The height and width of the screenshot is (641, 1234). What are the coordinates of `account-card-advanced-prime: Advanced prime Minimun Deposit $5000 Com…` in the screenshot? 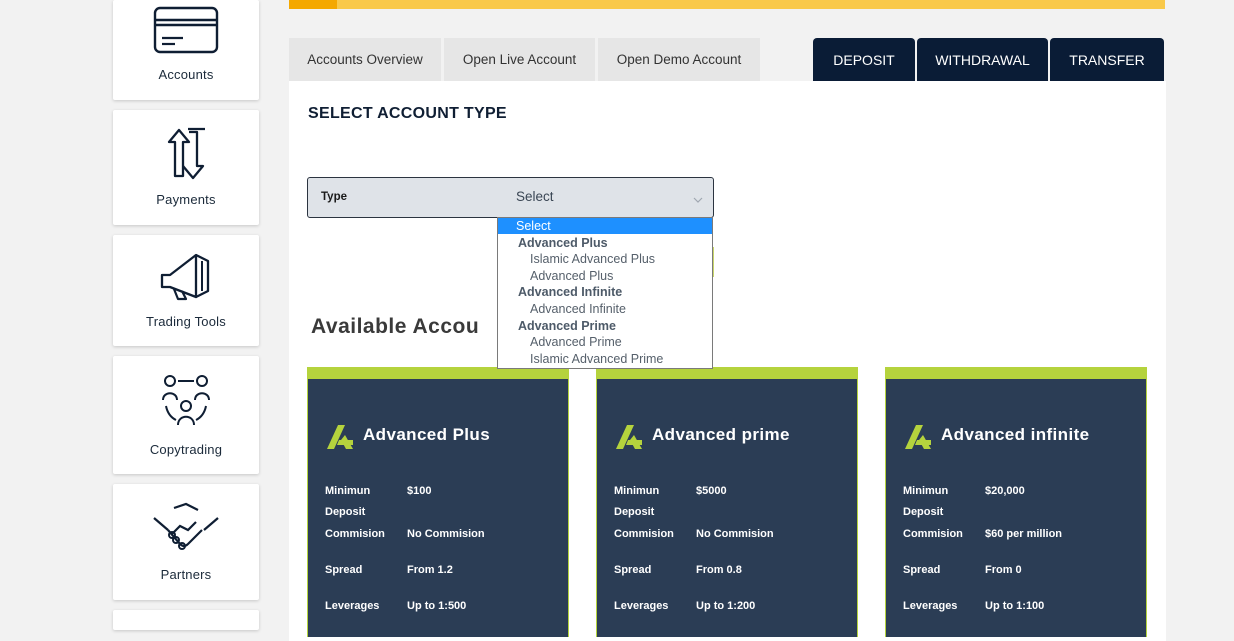 It's located at (727, 502).